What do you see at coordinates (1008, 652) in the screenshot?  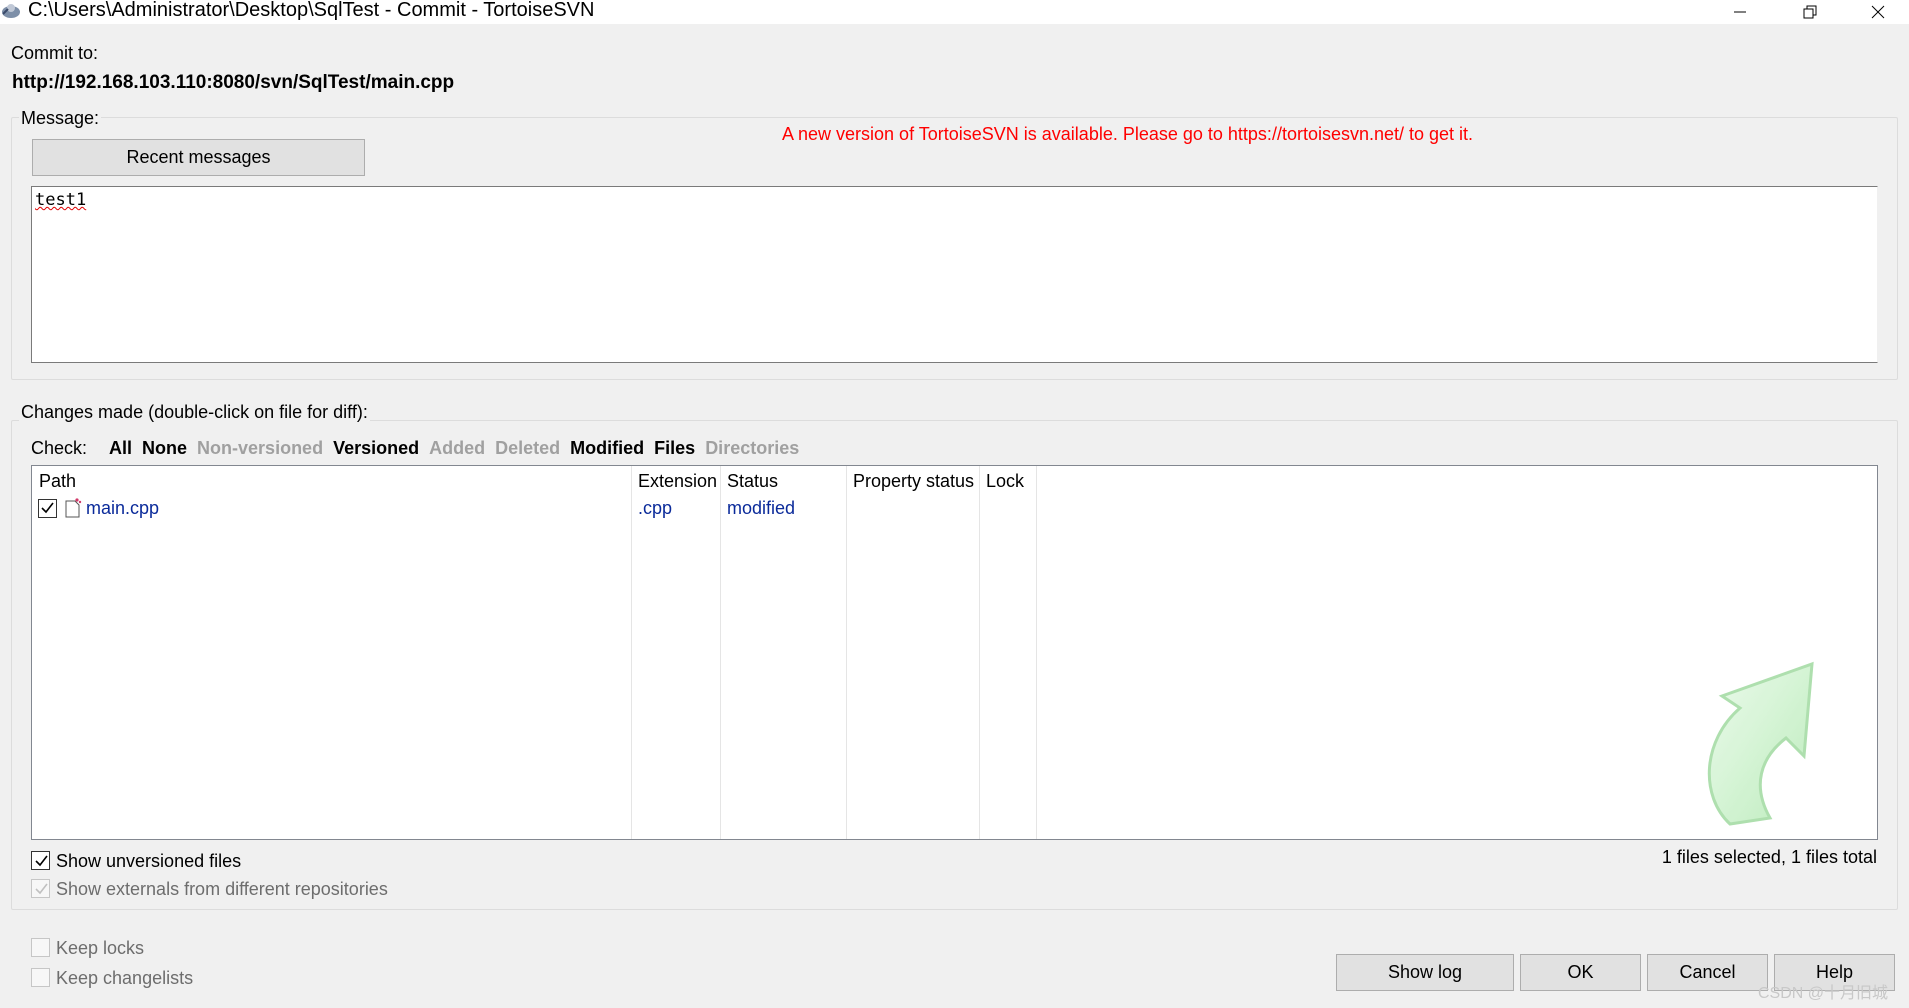 I see `column-lock: Lock` at bounding box center [1008, 652].